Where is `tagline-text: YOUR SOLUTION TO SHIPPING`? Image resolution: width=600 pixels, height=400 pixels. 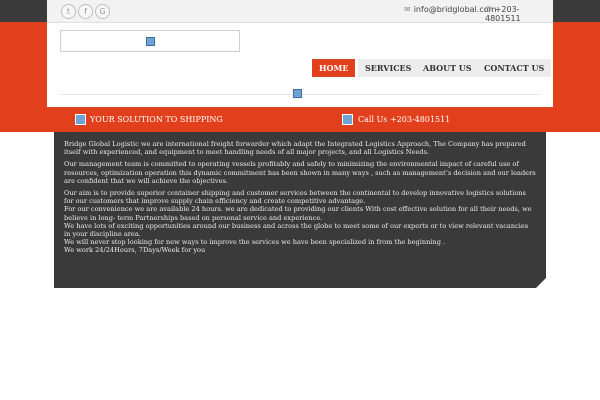
tagline-text: YOUR SOLUTION TO SHIPPING is located at coordinates (156, 119).